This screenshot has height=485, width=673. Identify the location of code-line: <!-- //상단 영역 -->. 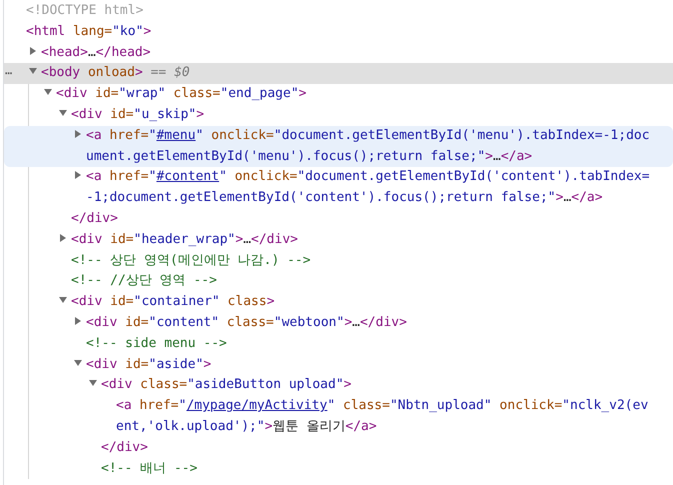
(338, 281).